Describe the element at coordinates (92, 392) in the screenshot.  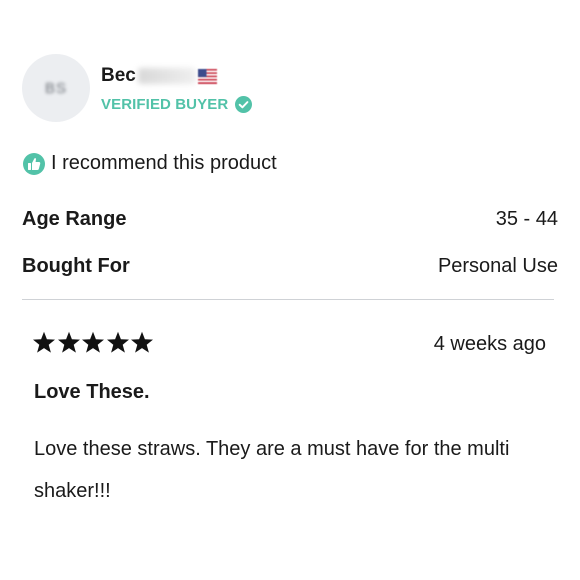
I see `review-title: Love These.` at that location.